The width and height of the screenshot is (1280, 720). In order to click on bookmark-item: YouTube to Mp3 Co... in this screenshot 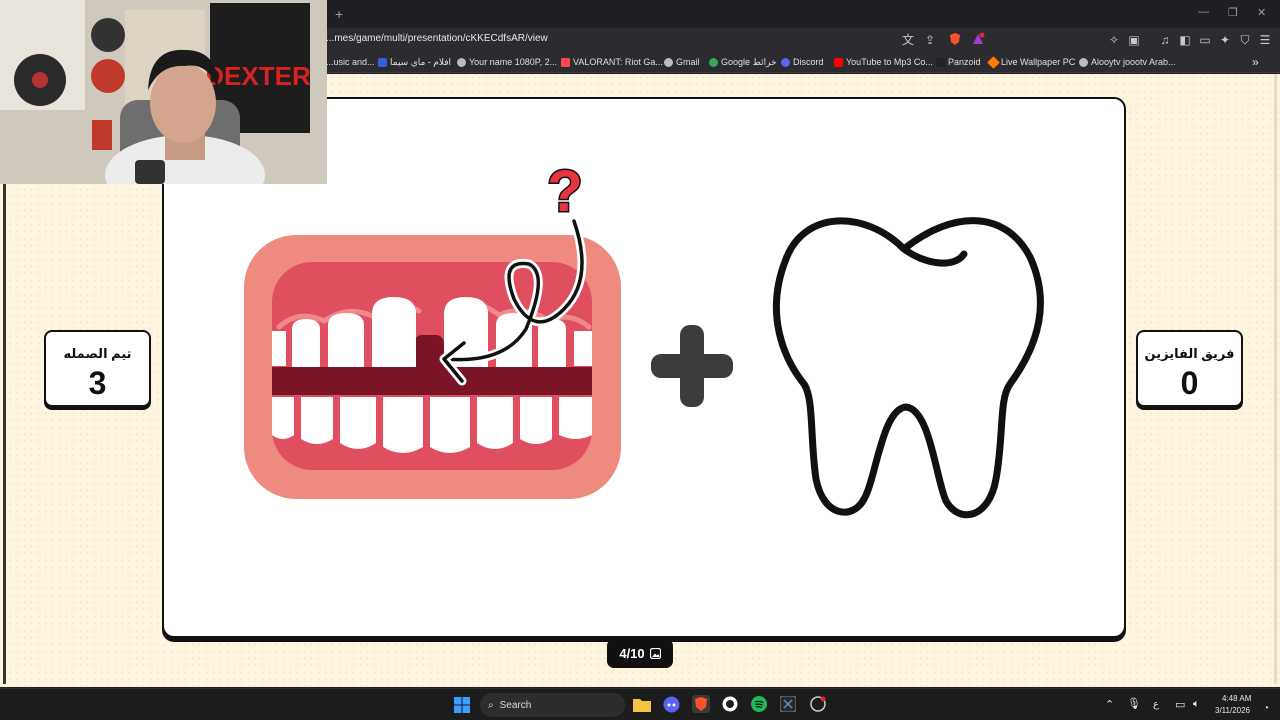, I will do `click(883, 62)`.